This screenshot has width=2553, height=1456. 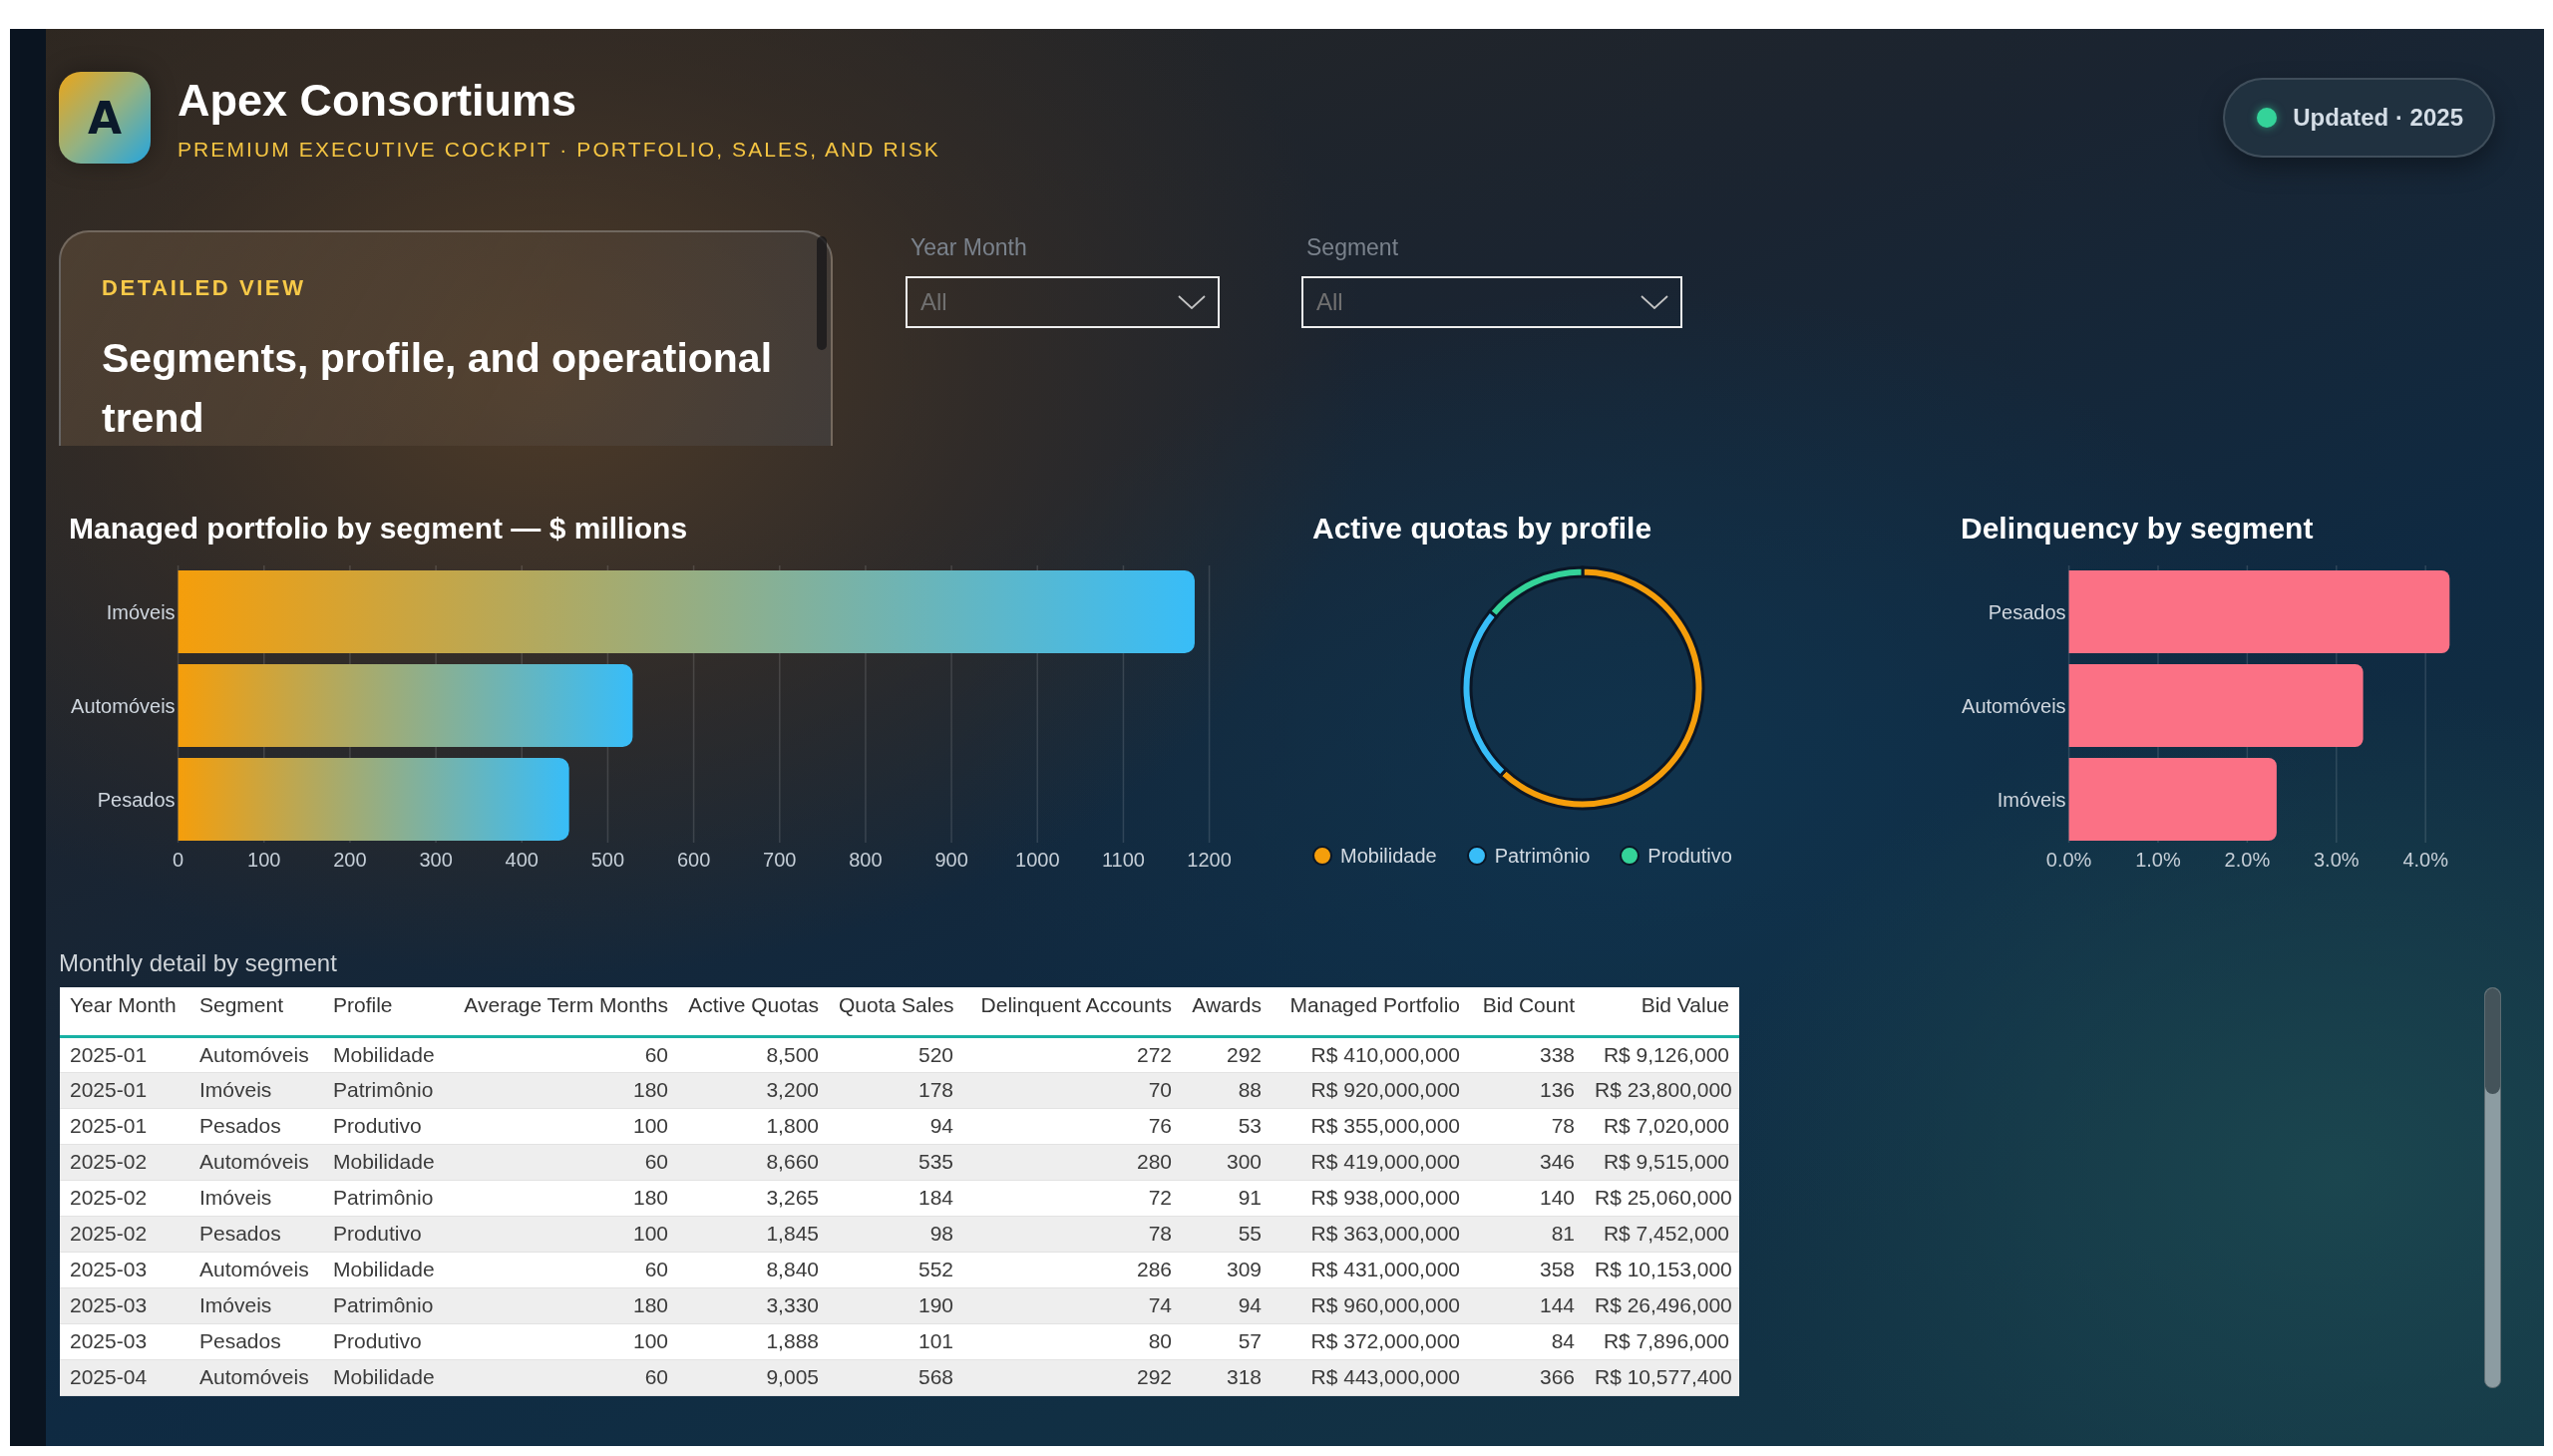 What do you see at coordinates (1662, 1341) in the screenshot?
I see `table-cell: R$ 7,896,000` at bounding box center [1662, 1341].